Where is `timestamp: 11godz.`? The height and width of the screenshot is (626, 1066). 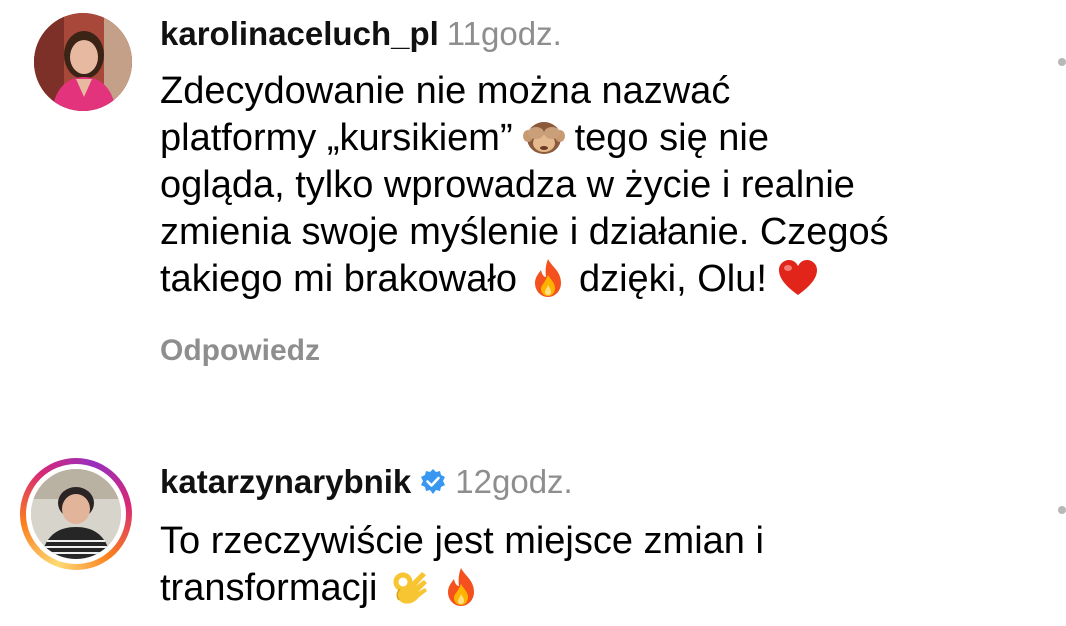
timestamp: 11godz. is located at coordinates (504, 33).